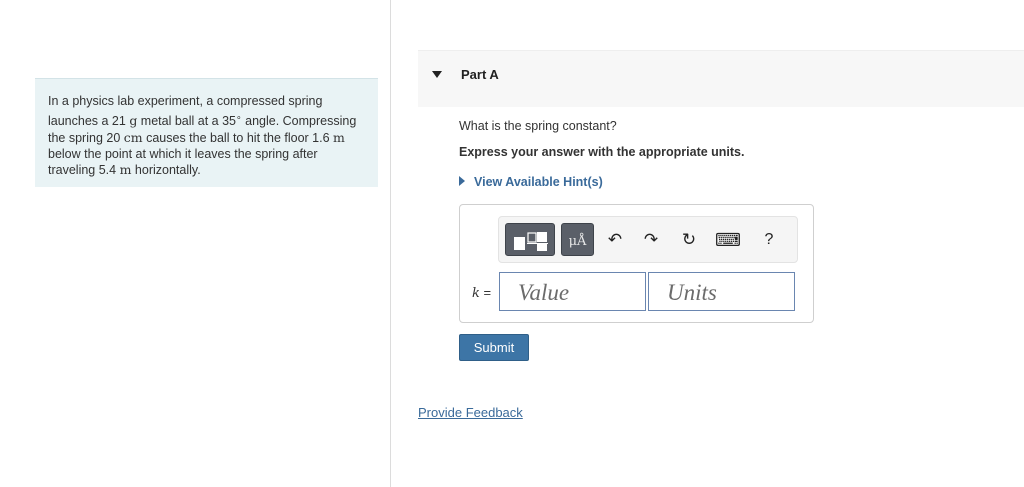 This screenshot has width=1024, height=487. Describe the element at coordinates (651, 240) in the screenshot. I see `redo-icon: ↷` at that location.